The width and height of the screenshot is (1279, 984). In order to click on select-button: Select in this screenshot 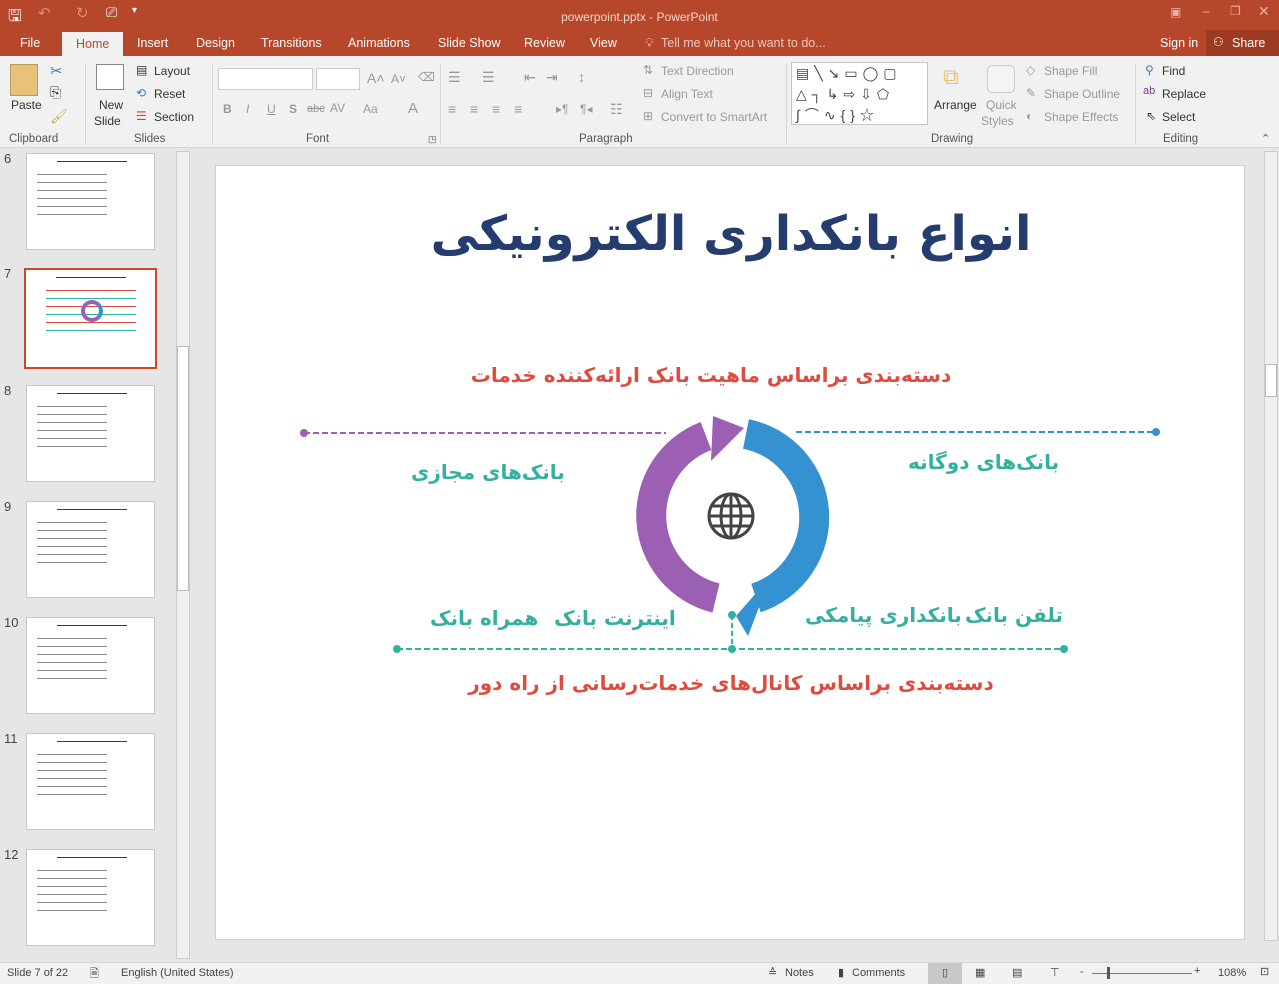, I will do `click(1178, 117)`.